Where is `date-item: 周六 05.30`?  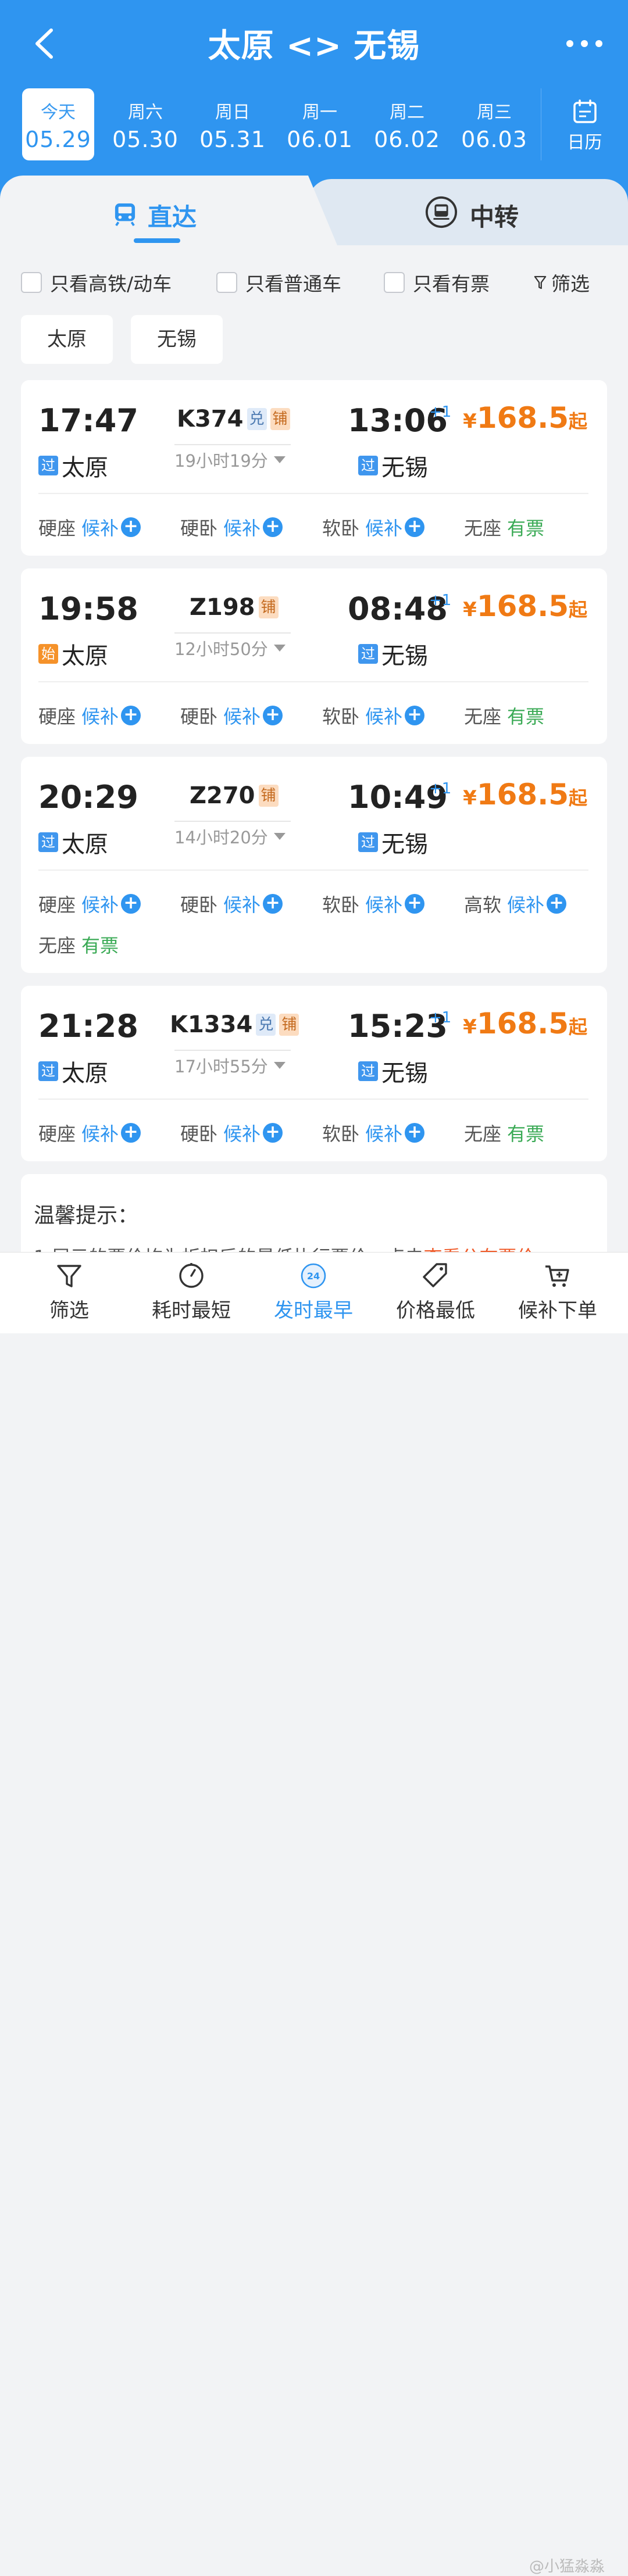 date-item: 周六 05.30 is located at coordinates (145, 124).